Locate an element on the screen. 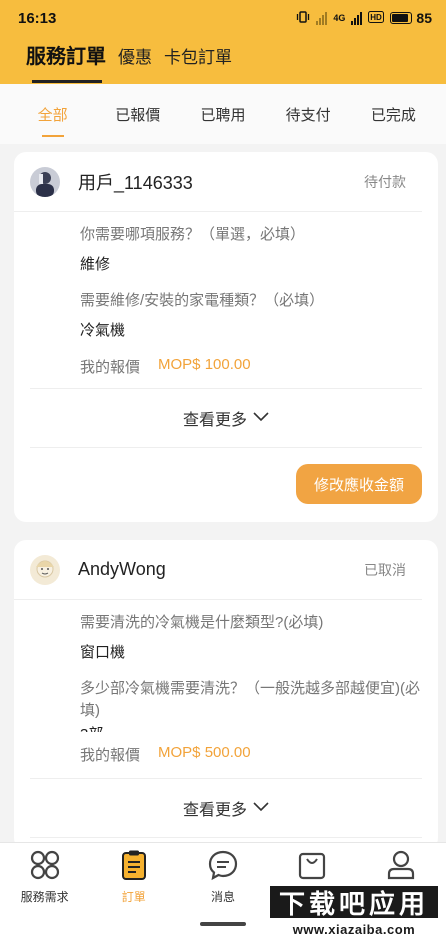 The width and height of the screenshot is (446, 944). header-bar: 16:13 4G HD 85 服務訂單 優惠 卡包訂單 is located at coordinates (223, 42).